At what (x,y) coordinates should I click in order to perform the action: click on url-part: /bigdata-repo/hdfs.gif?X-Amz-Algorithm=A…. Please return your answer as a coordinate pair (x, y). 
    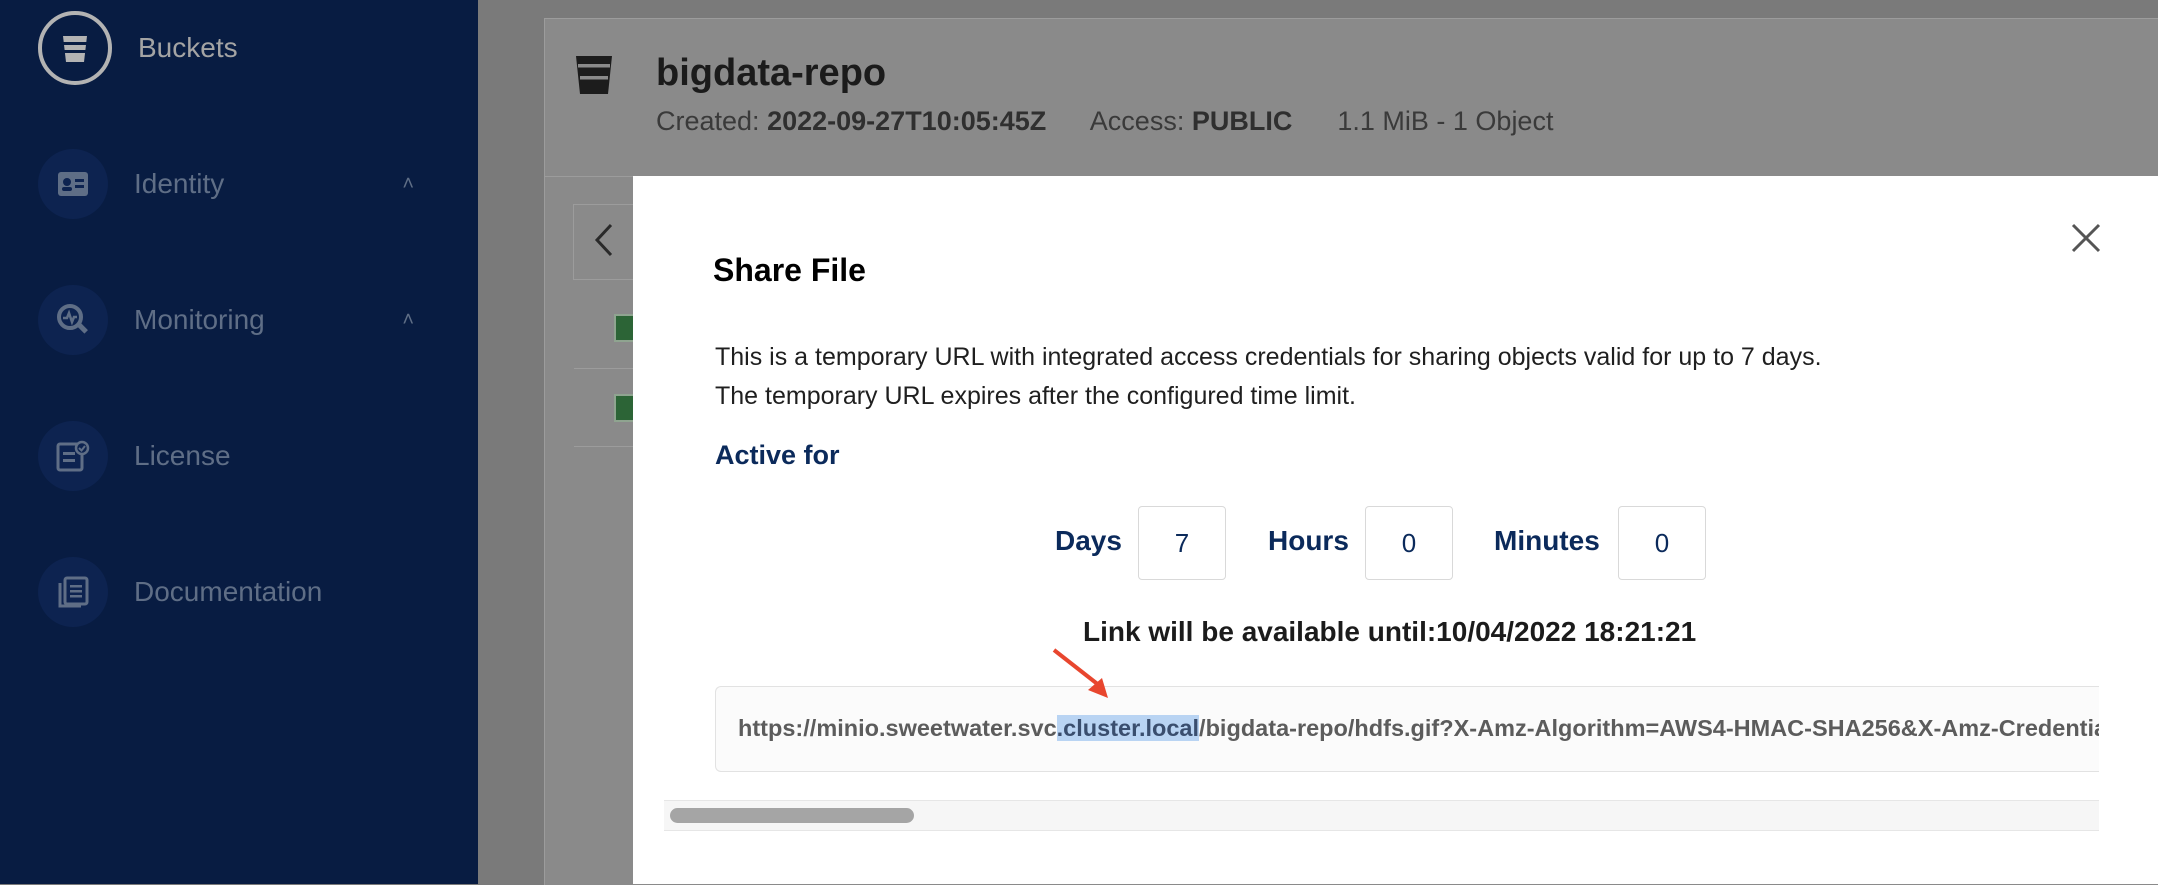
    Looking at the image, I should click on (1649, 728).